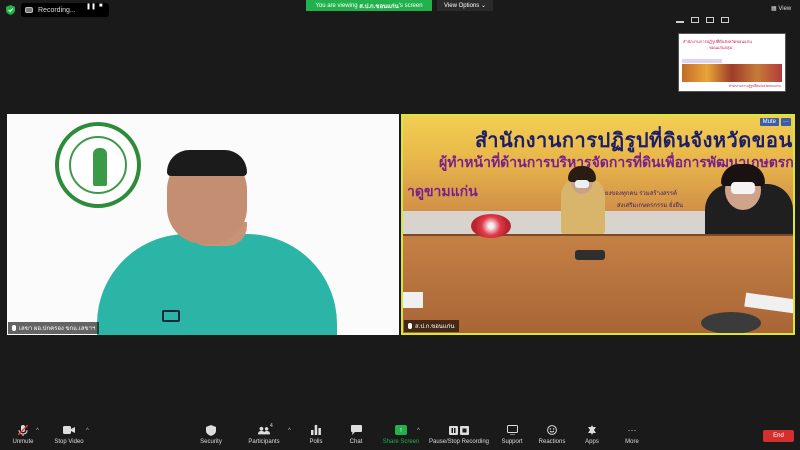  I want to click on share-screen-button: ↑ Share Screen, so click(401, 435).